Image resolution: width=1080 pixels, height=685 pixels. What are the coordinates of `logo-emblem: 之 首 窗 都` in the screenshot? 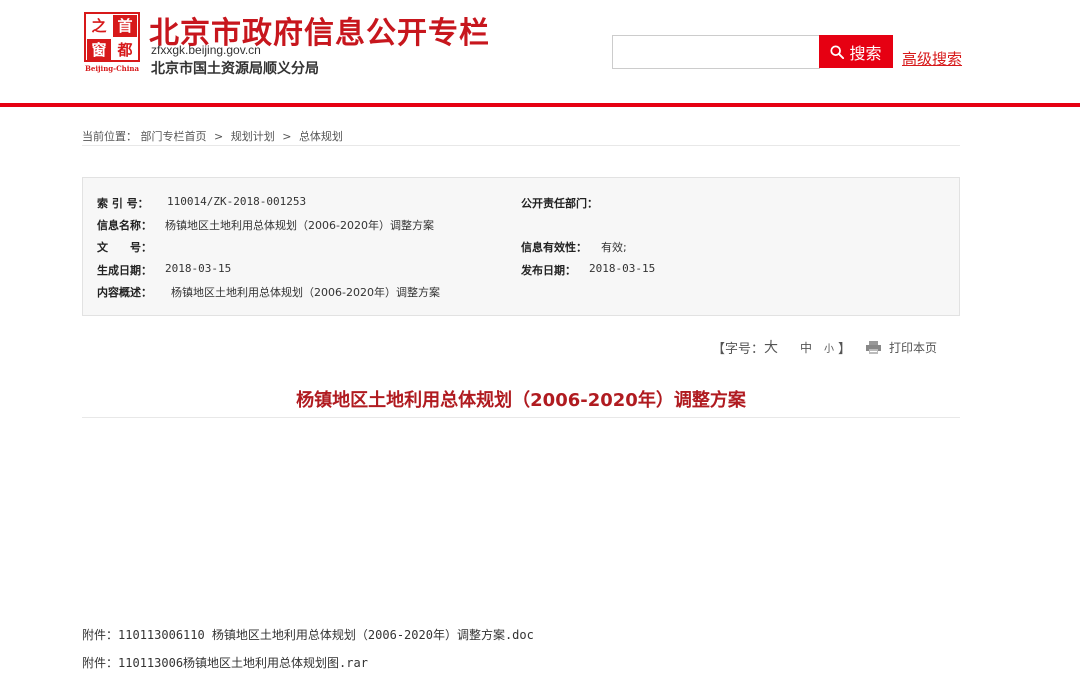 It's located at (112, 37).